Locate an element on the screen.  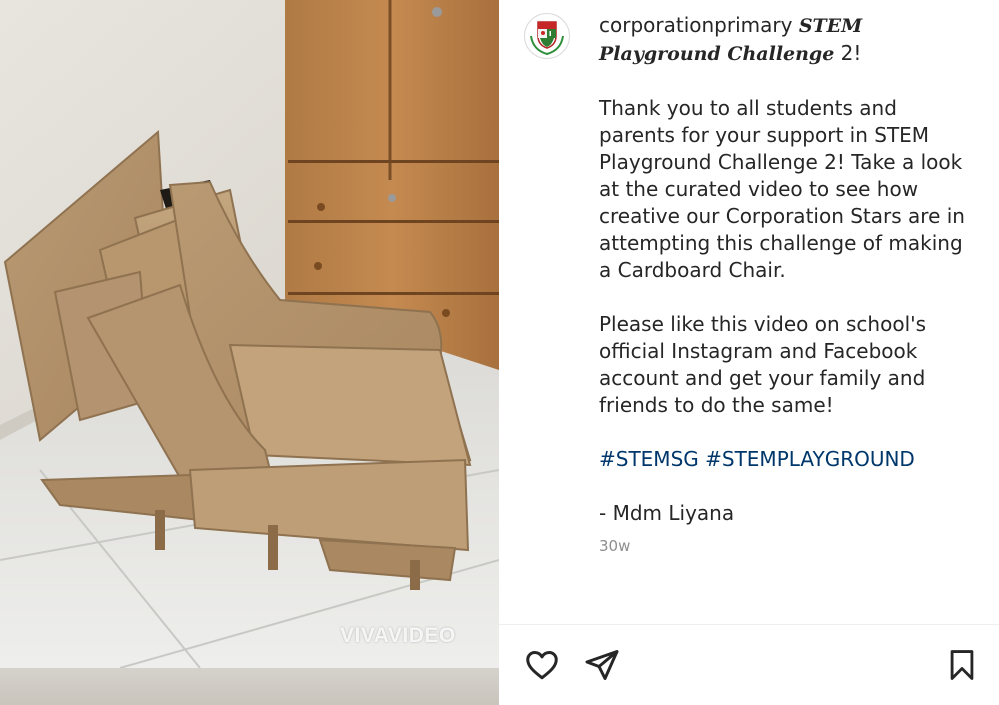
school-crest-icon is located at coordinates (547, 36).